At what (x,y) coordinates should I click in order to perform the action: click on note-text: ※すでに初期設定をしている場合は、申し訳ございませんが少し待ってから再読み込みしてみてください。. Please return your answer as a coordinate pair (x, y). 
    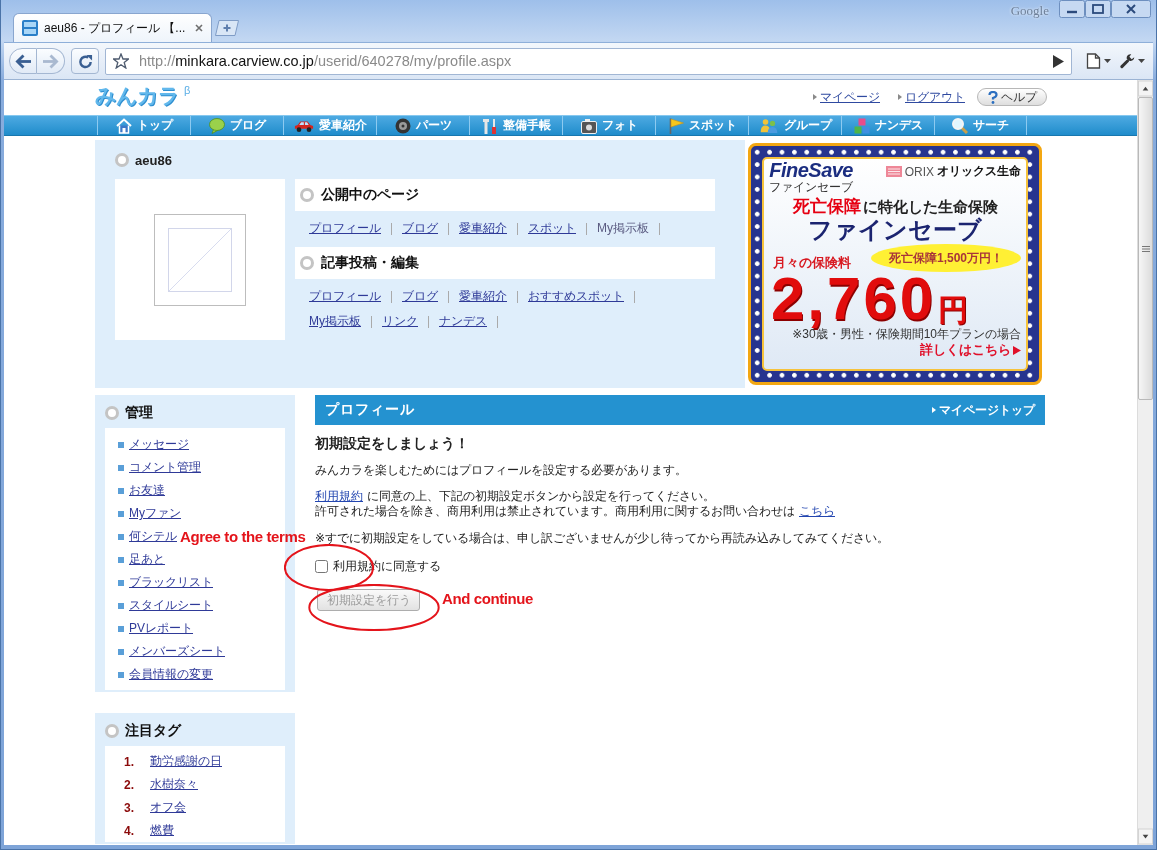
    Looking at the image, I should click on (603, 538).